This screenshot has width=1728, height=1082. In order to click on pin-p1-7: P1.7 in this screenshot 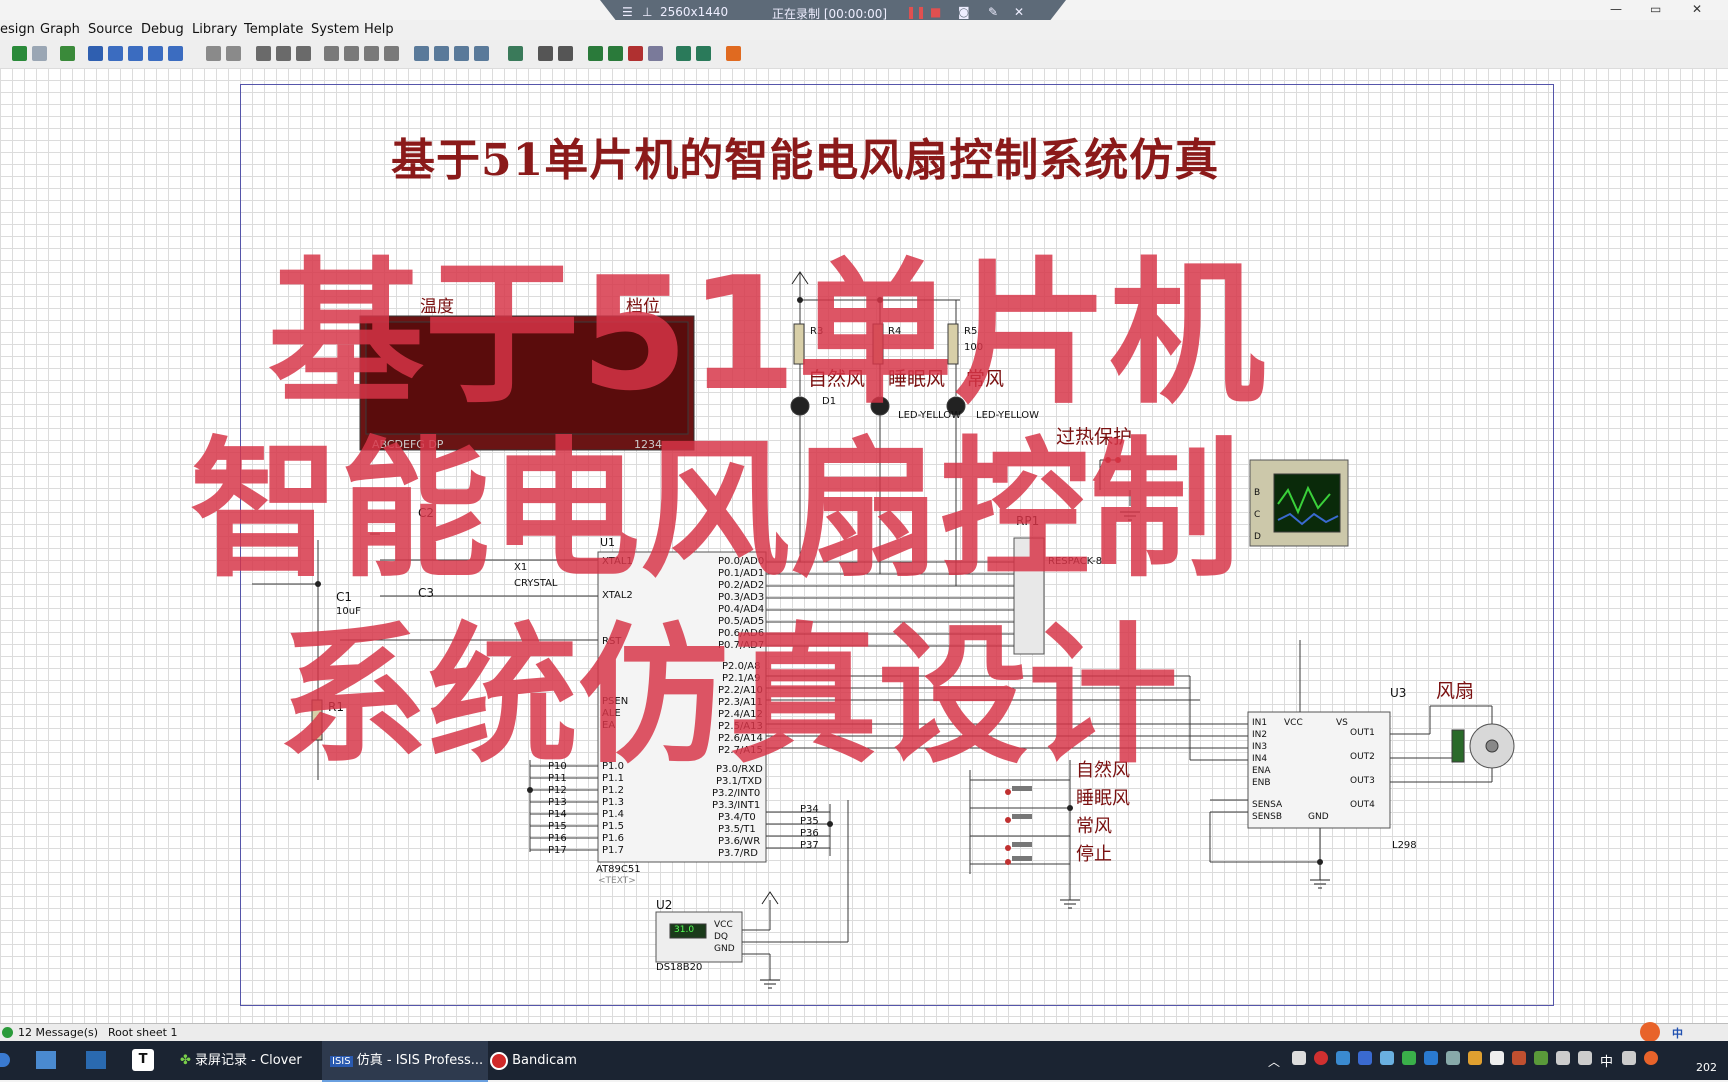, I will do `click(613, 850)`.